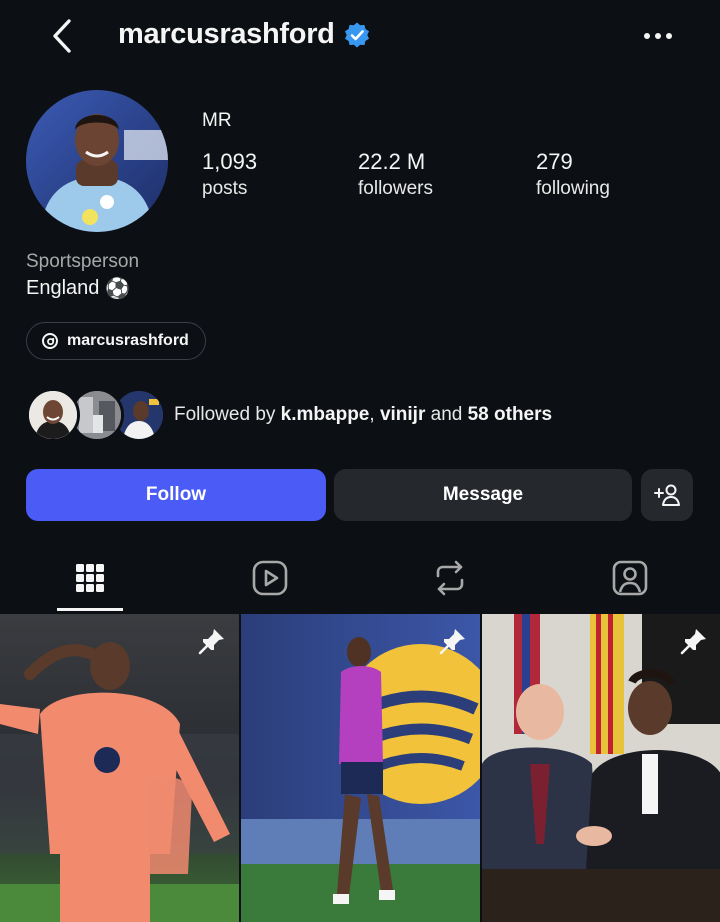 The image size is (720, 922). What do you see at coordinates (97, 161) in the screenshot?
I see `profile-avatar` at bounding box center [97, 161].